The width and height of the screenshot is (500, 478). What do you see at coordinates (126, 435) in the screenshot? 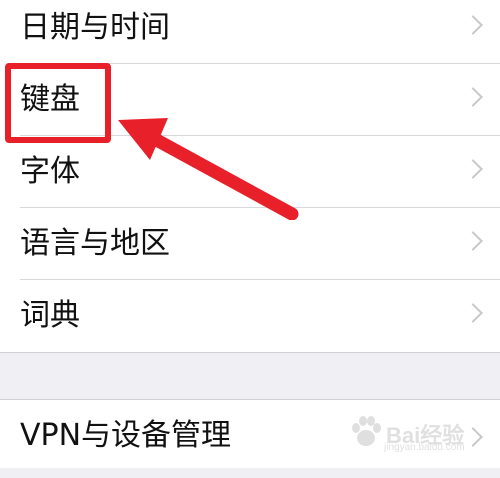
I see `settings-row-label: VPN与设备管理` at bounding box center [126, 435].